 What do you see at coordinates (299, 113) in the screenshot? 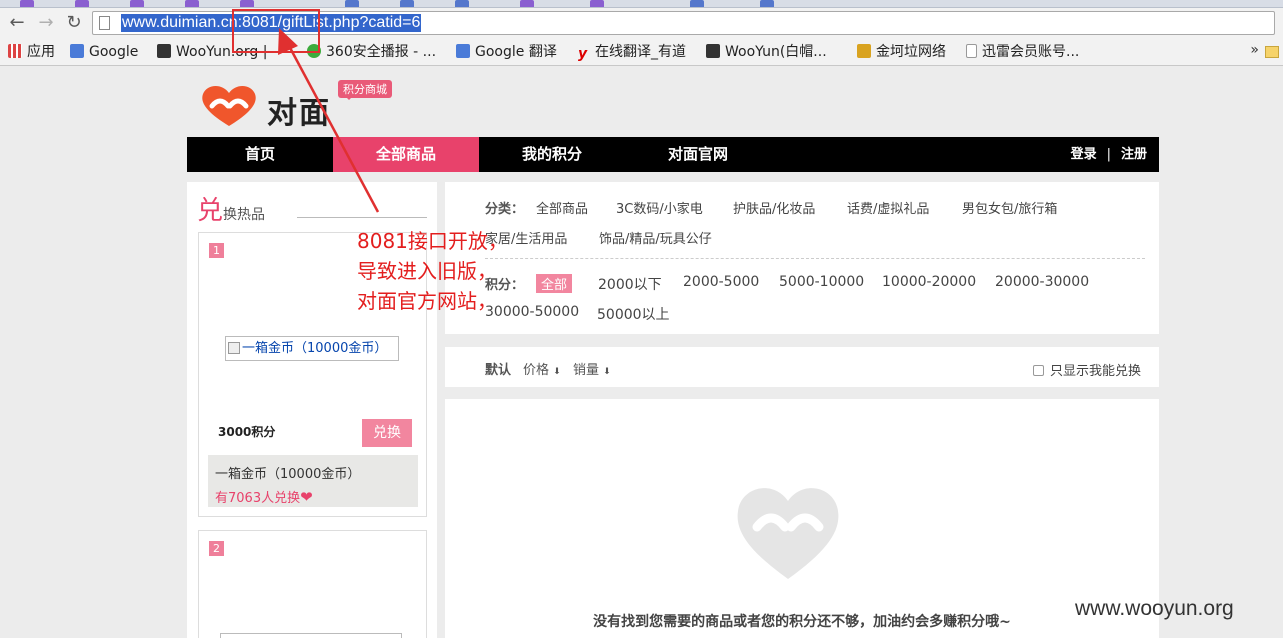
I see `logo-text: 对面` at bounding box center [299, 113].